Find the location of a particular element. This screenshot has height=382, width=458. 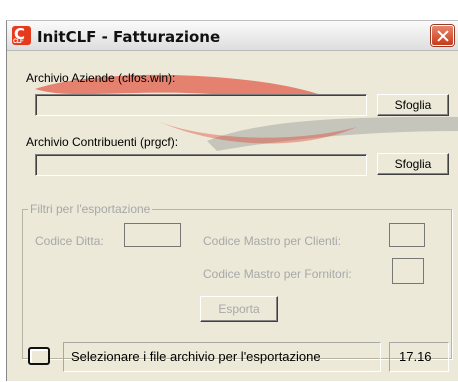

esporta-button: Esporta is located at coordinates (239, 309).